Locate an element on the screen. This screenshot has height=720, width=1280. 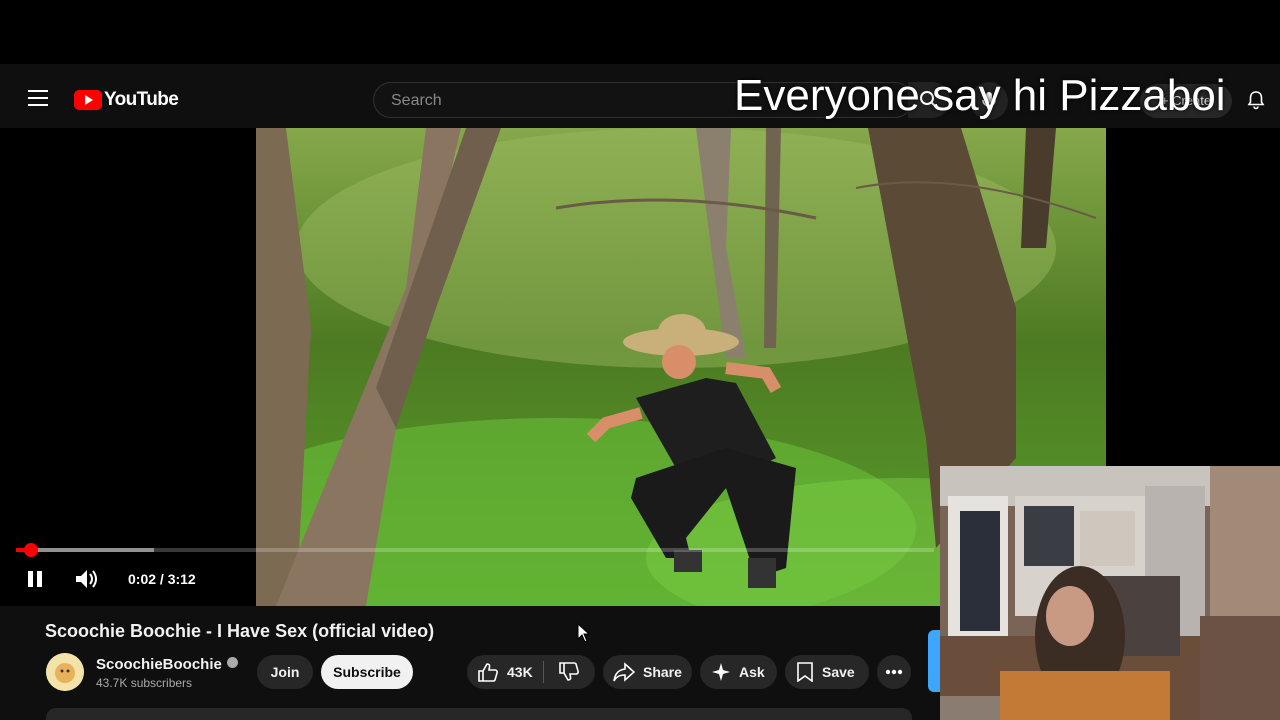
player-side-area is located at coordinates (1193, 297).